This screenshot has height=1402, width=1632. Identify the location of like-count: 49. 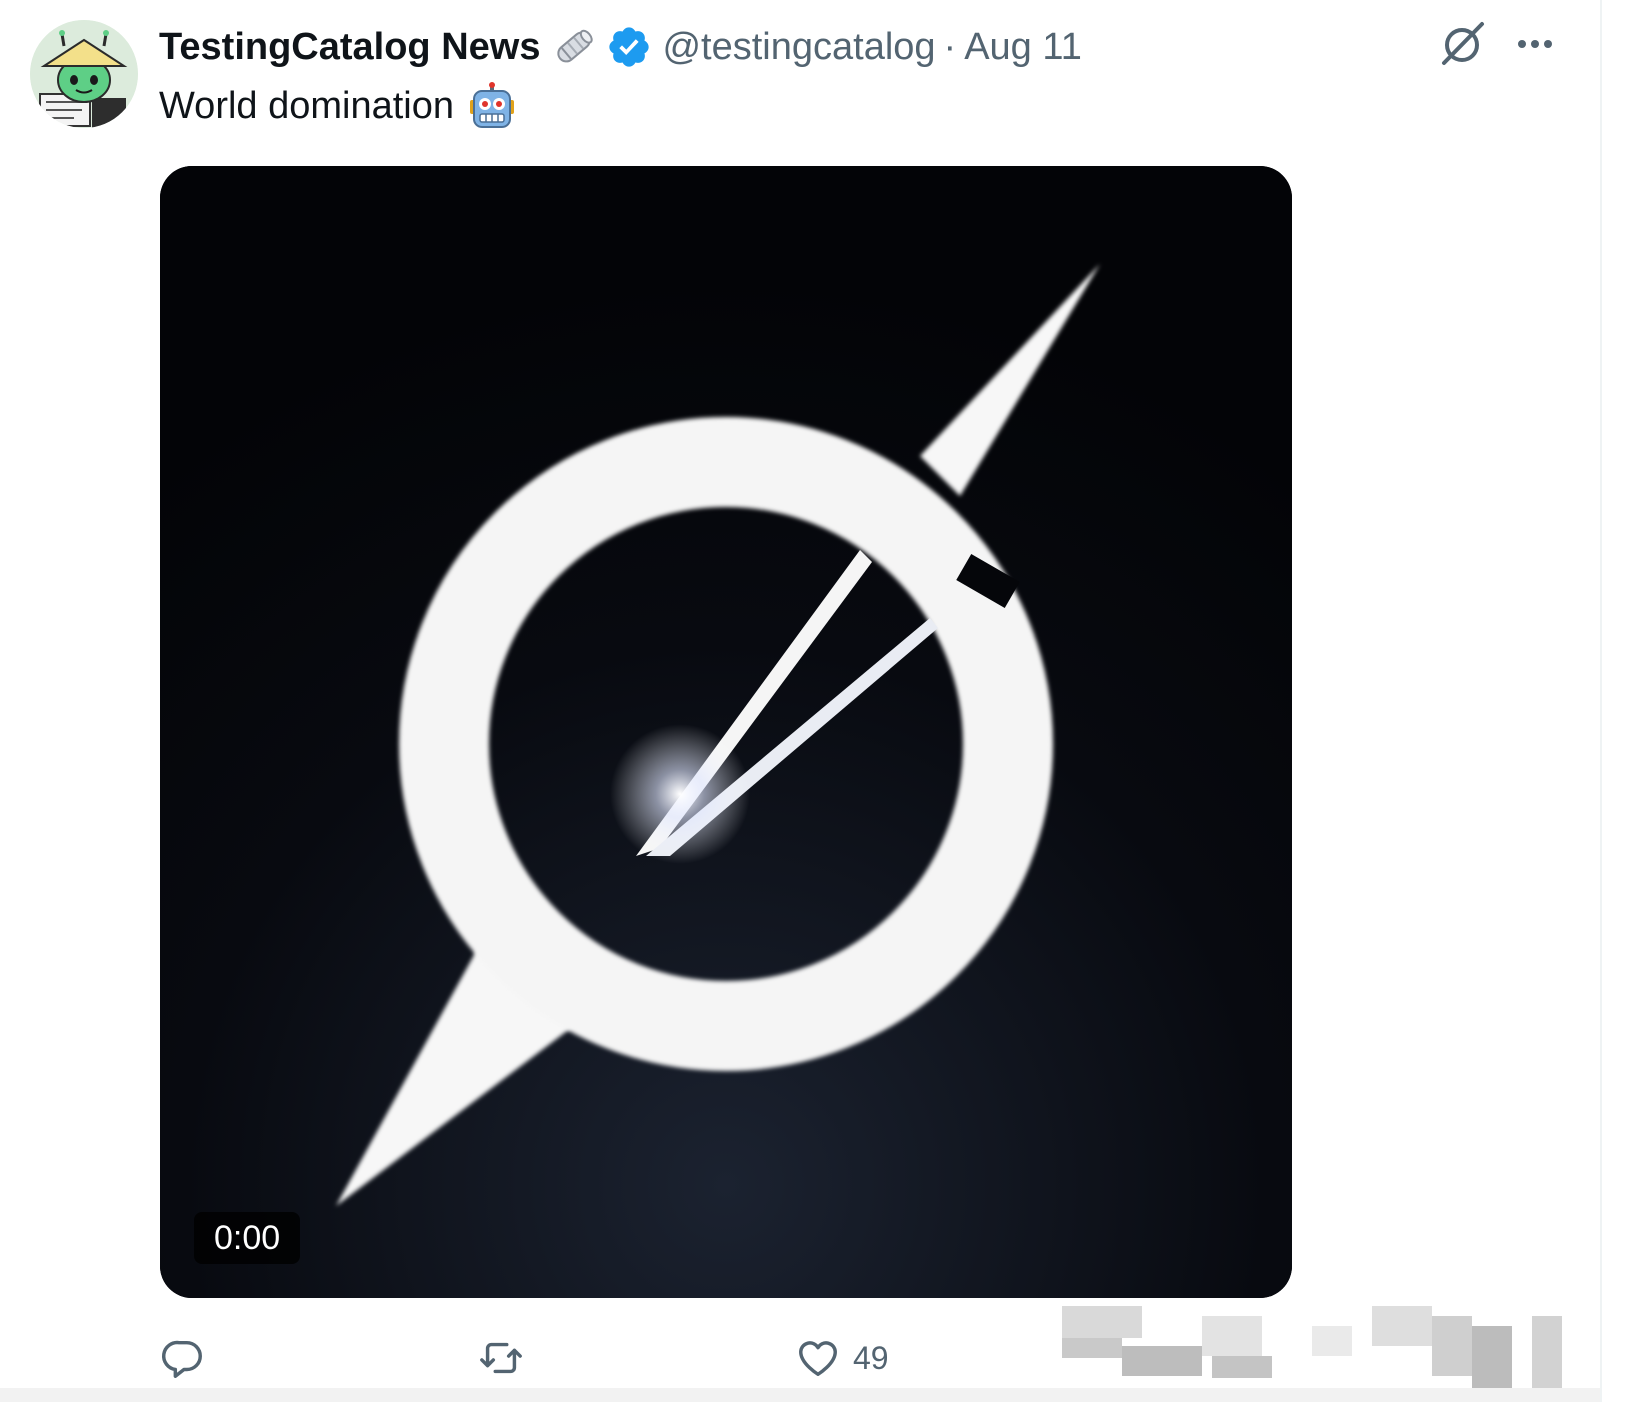
(871, 1357).